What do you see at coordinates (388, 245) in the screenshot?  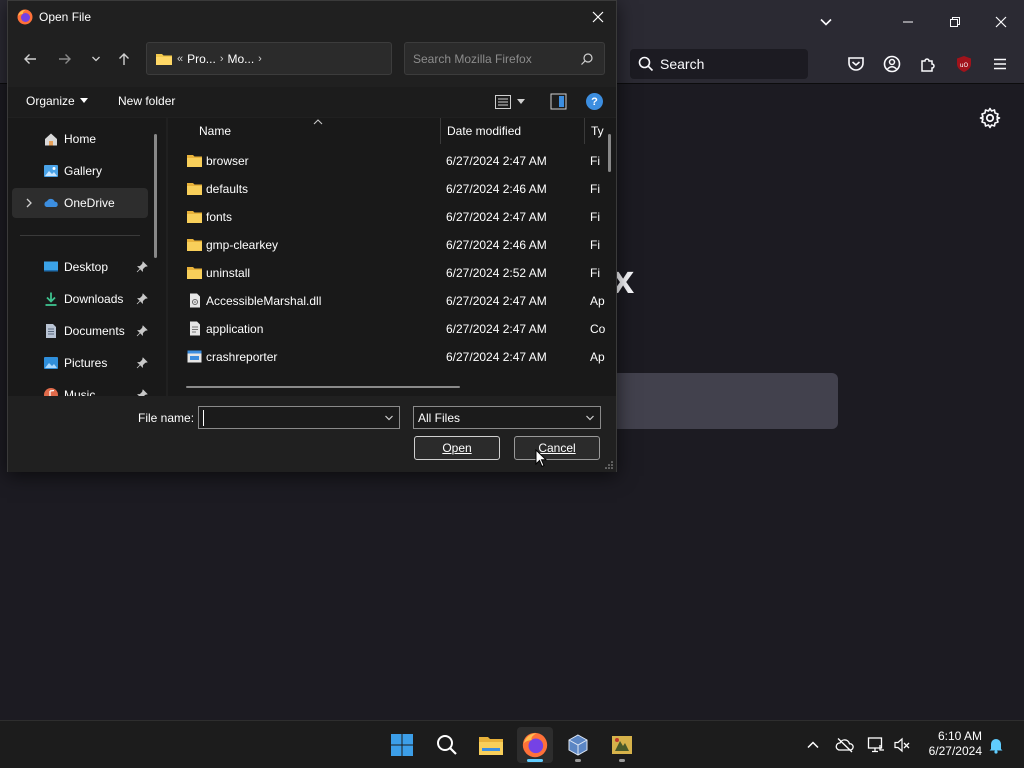 I see `file-row-gmp-clearkey: gmp-clearkey 6/27/2024 2:46 AM Fi` at bounding box center [388, 245].